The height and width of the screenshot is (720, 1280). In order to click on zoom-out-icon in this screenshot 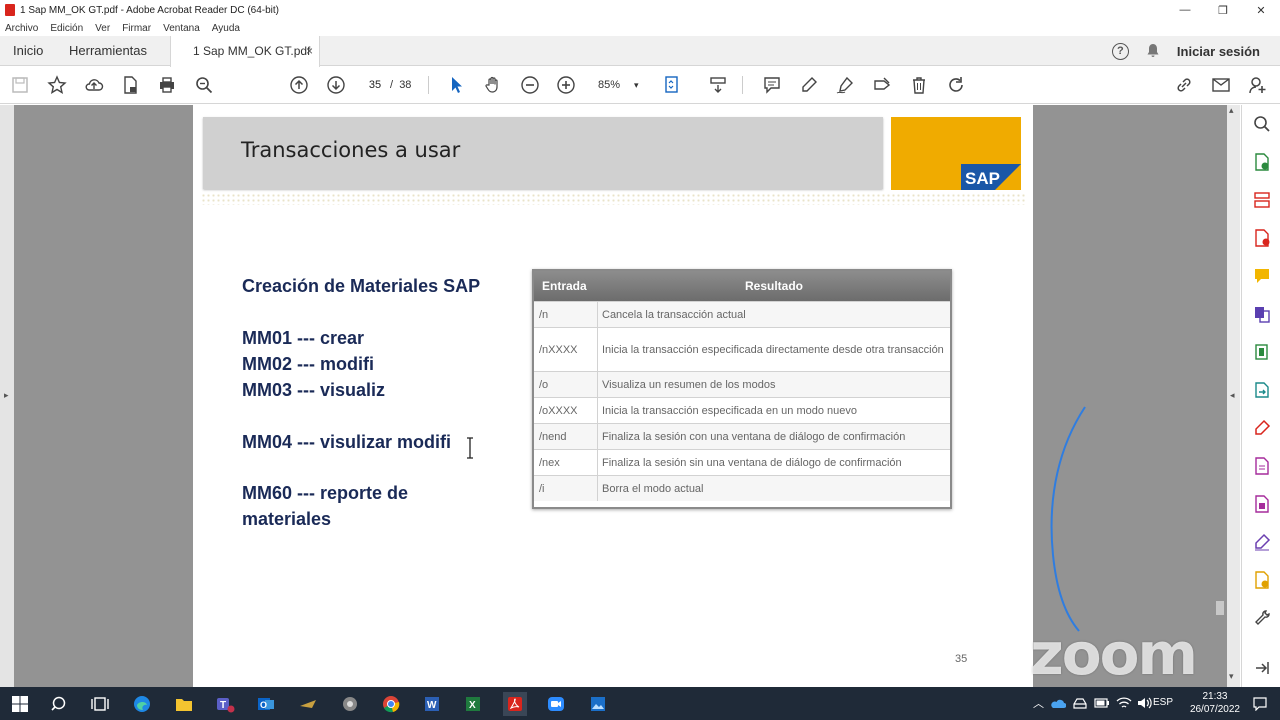, I will do `click(530, 85)`.